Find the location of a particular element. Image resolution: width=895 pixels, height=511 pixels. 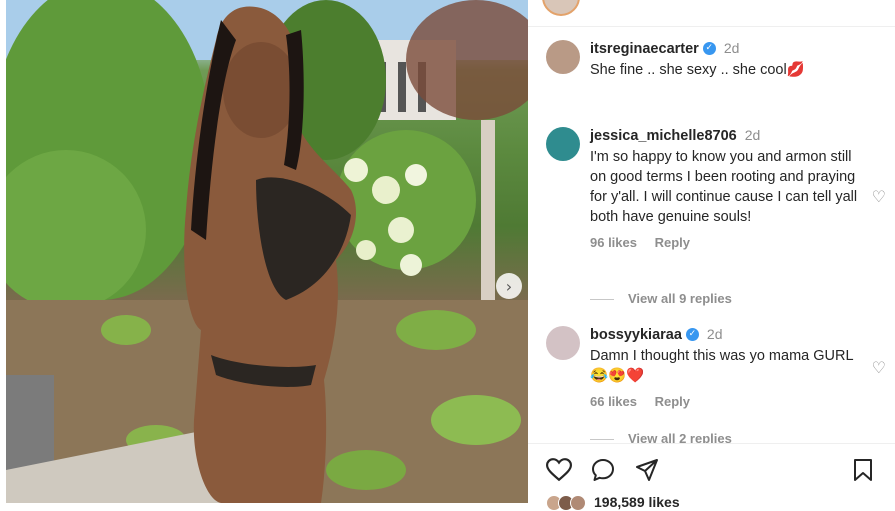

comment-username: itsreginaecarter is located at coordinates (644, 49).